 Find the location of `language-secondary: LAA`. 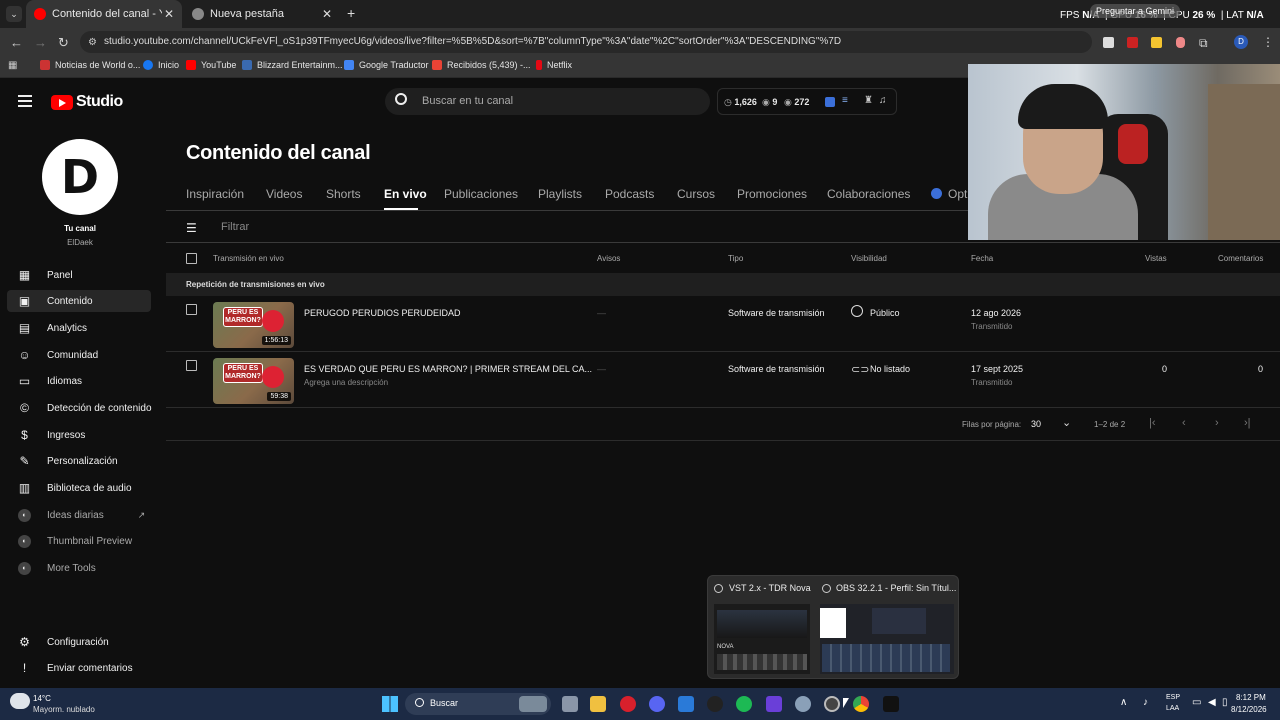

language-secondary: LAA is located at coordinates (1172, 708).